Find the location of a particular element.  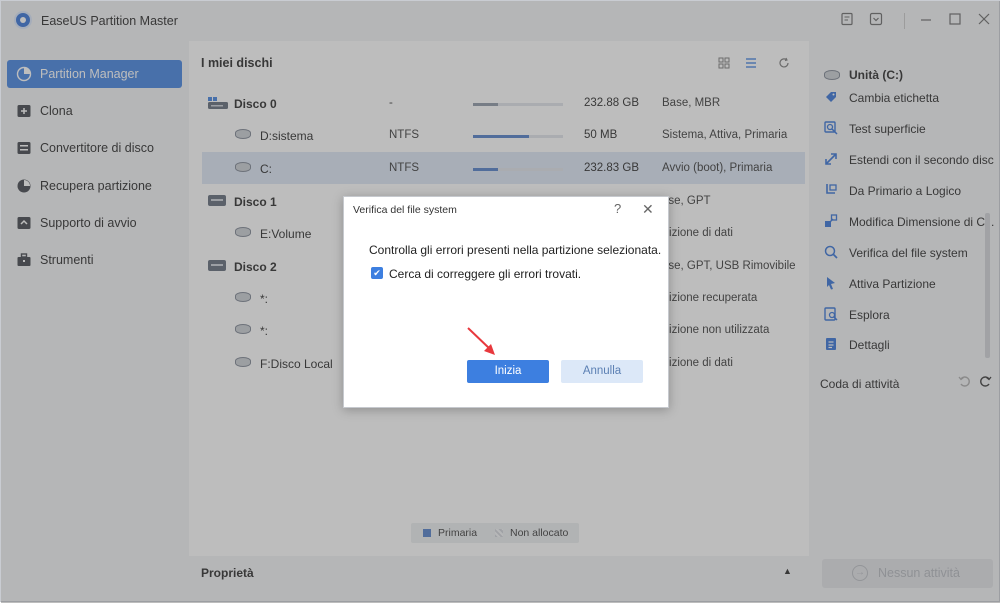

help-icon: ? is located at coordinates (617, 208).